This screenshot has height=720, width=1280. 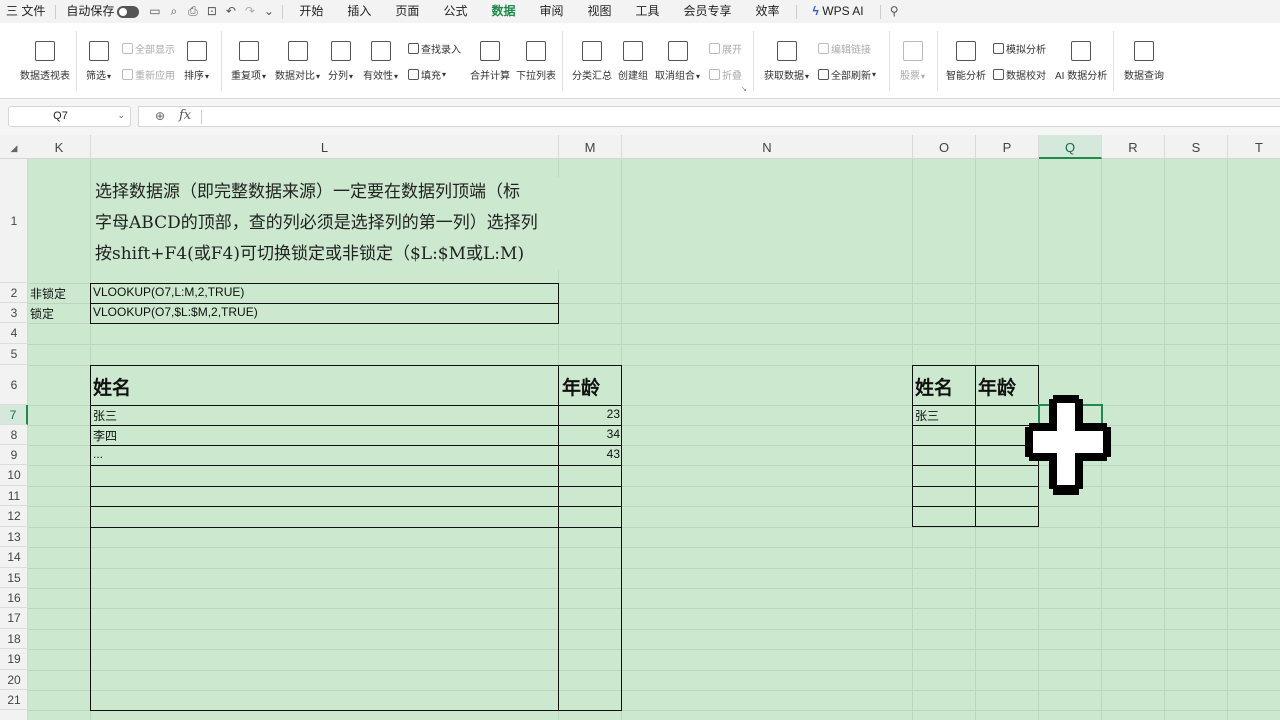 What do you see at coordinates (14, 475) in the screenshot?
I see `row-header-10: 10` at bounding box center [14, 475].